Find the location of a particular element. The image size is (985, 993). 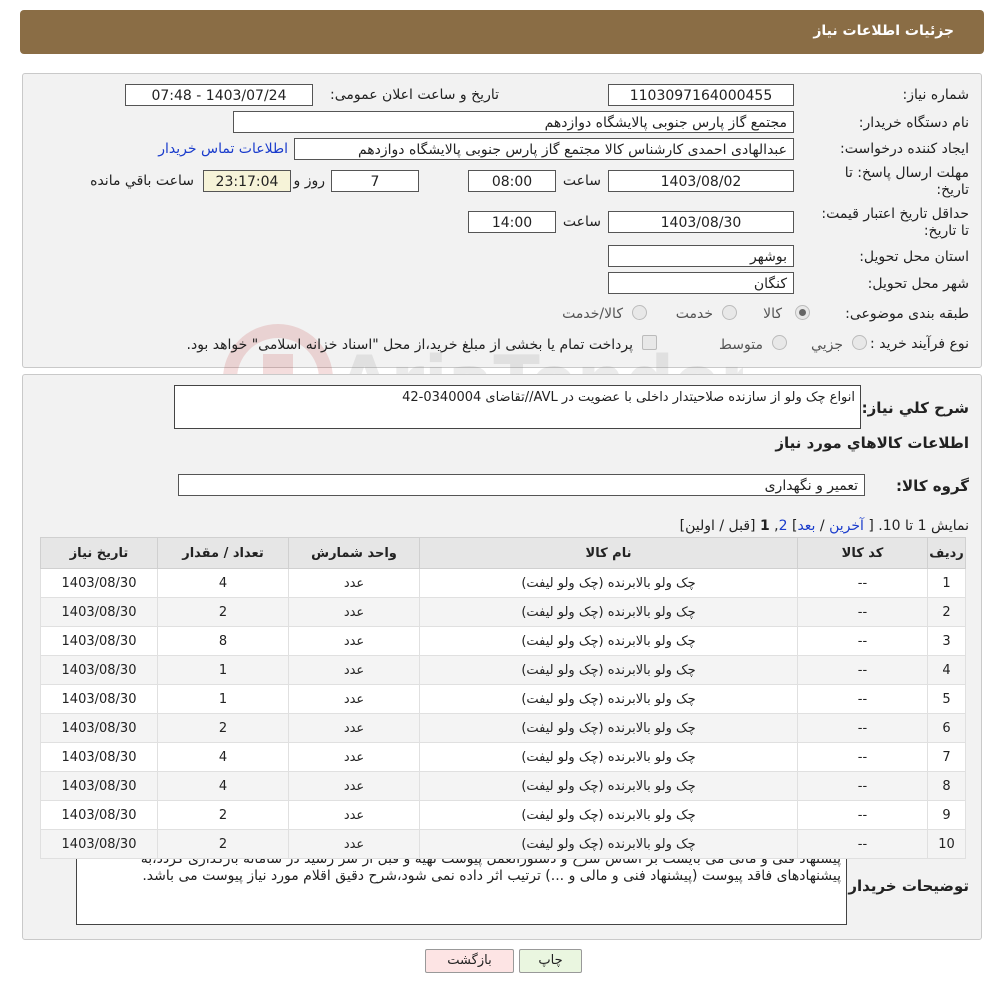

days-field: 7 is located at coordinates (375, 181).